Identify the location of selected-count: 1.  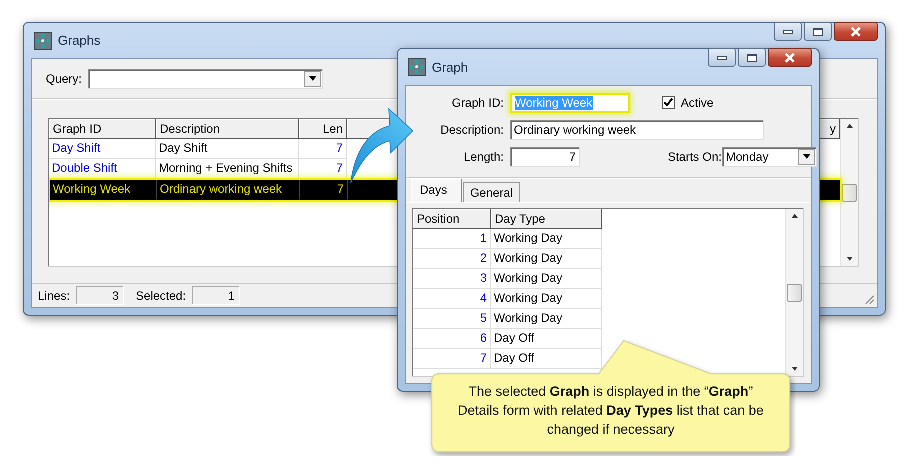
(216, 295).